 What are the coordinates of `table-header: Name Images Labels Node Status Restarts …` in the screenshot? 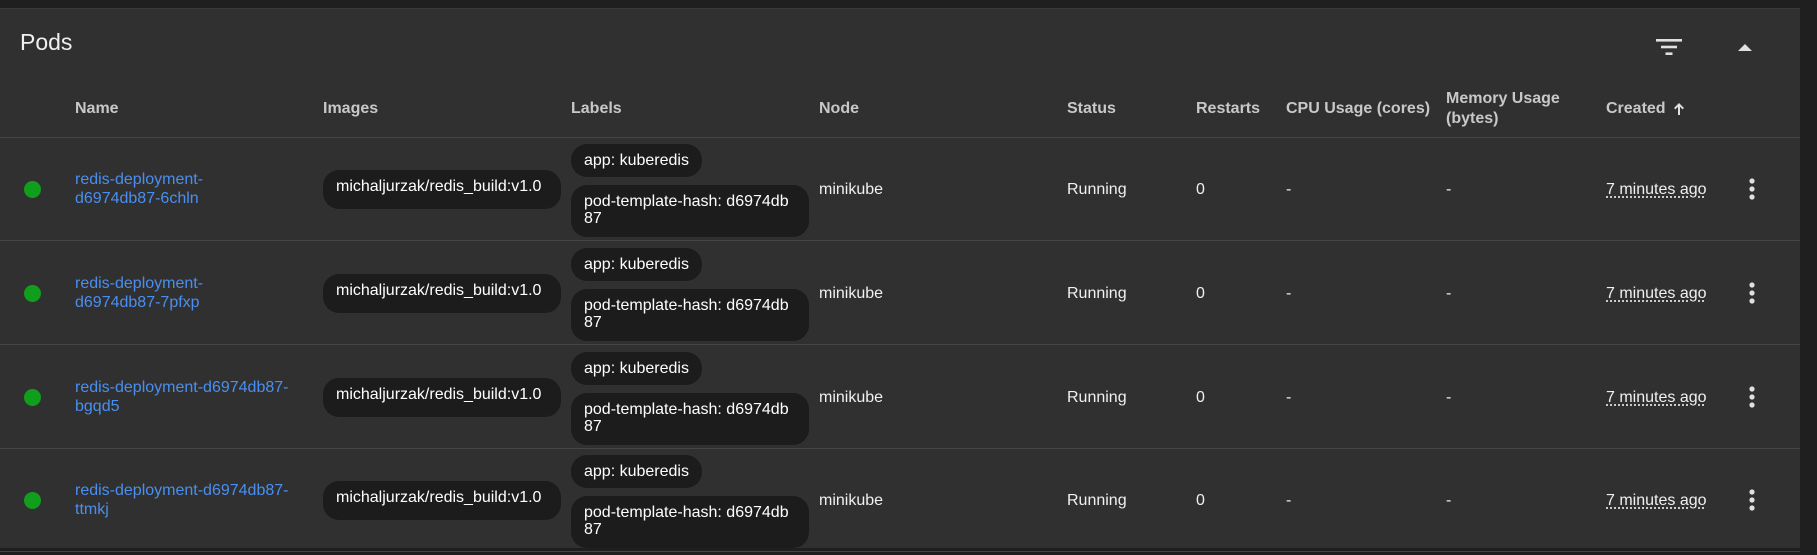 It's located at (900, 109).